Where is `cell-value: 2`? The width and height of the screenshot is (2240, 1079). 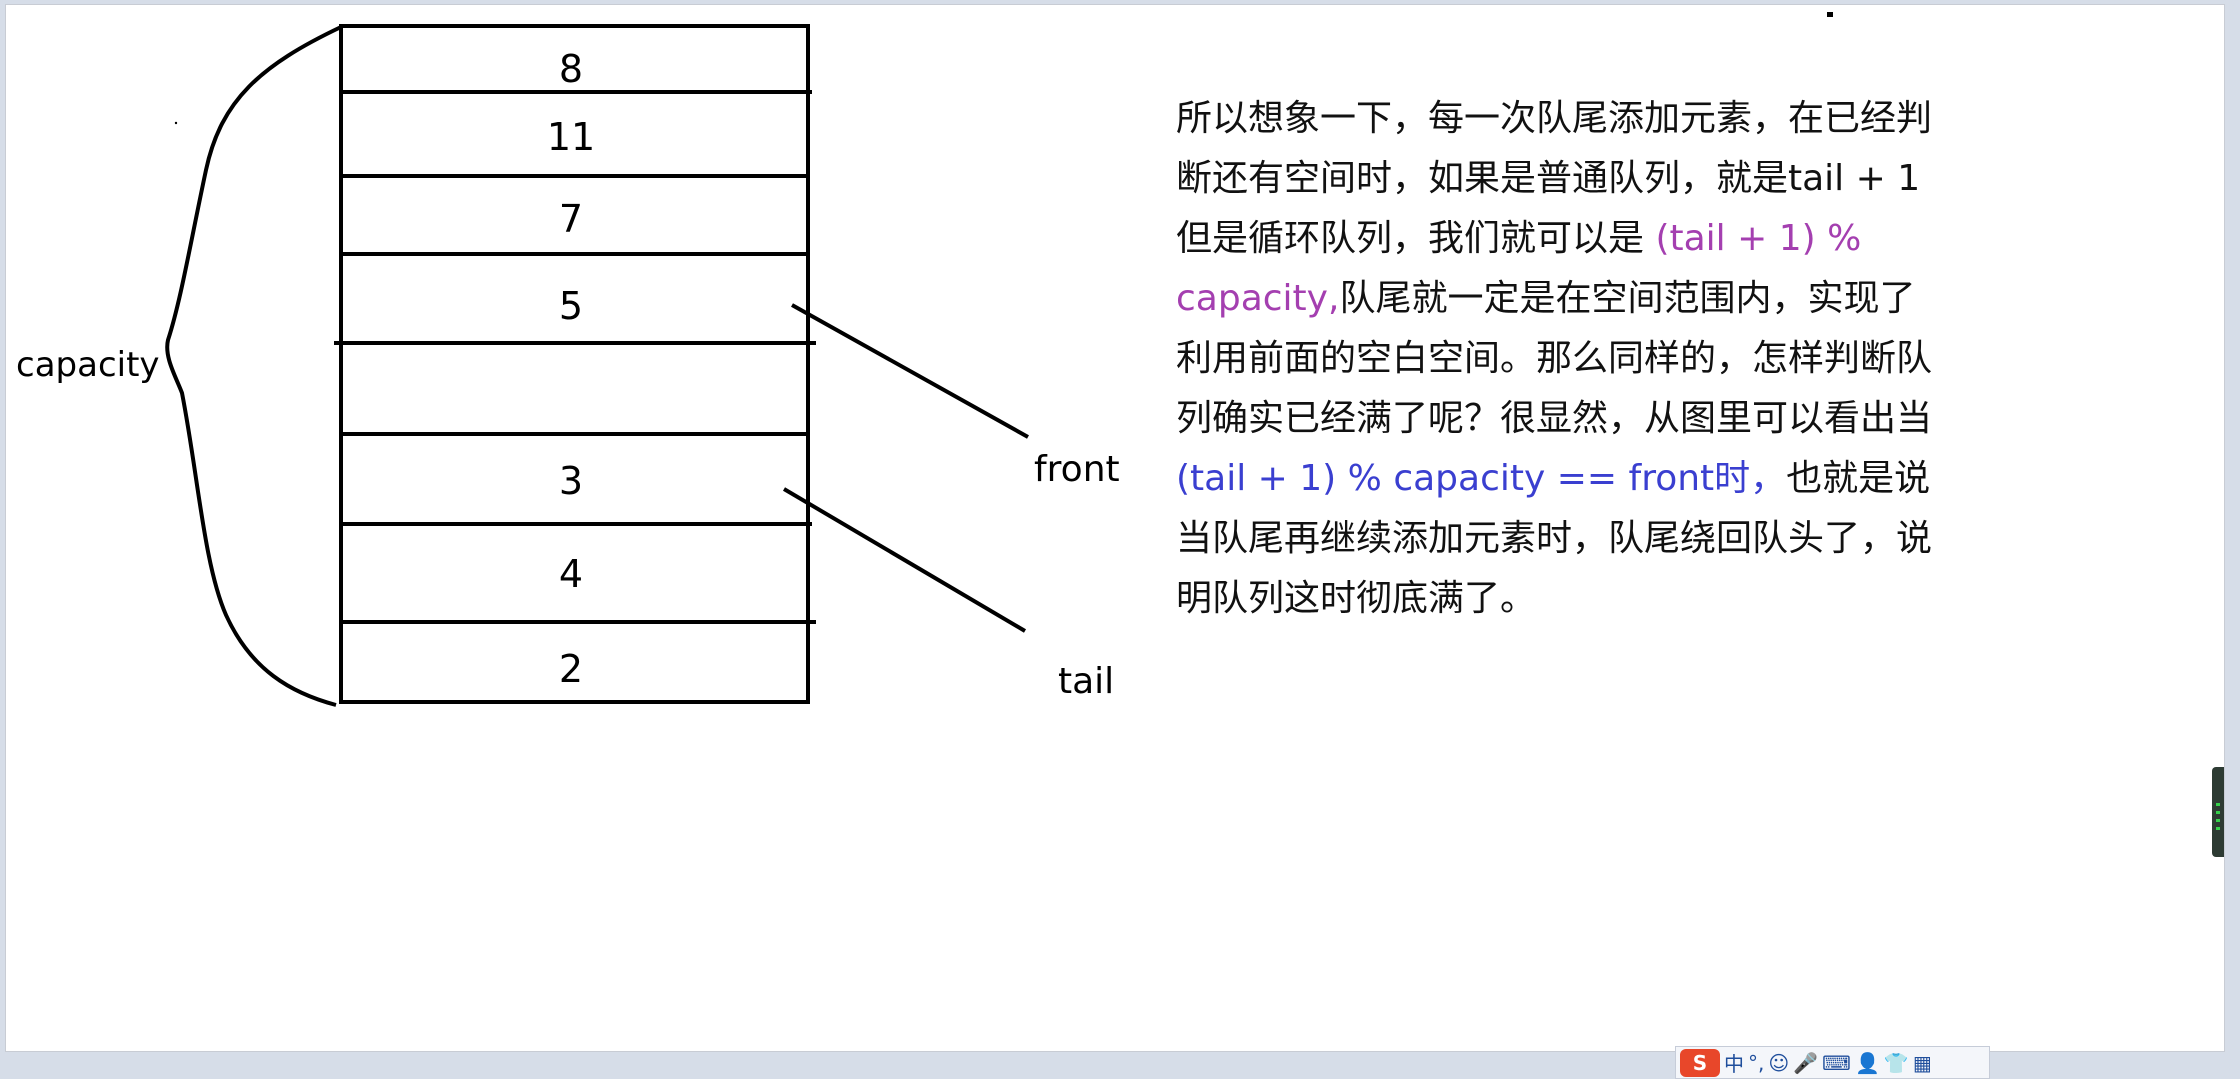
cell-value: 2 is located at coordinates (571, 669).